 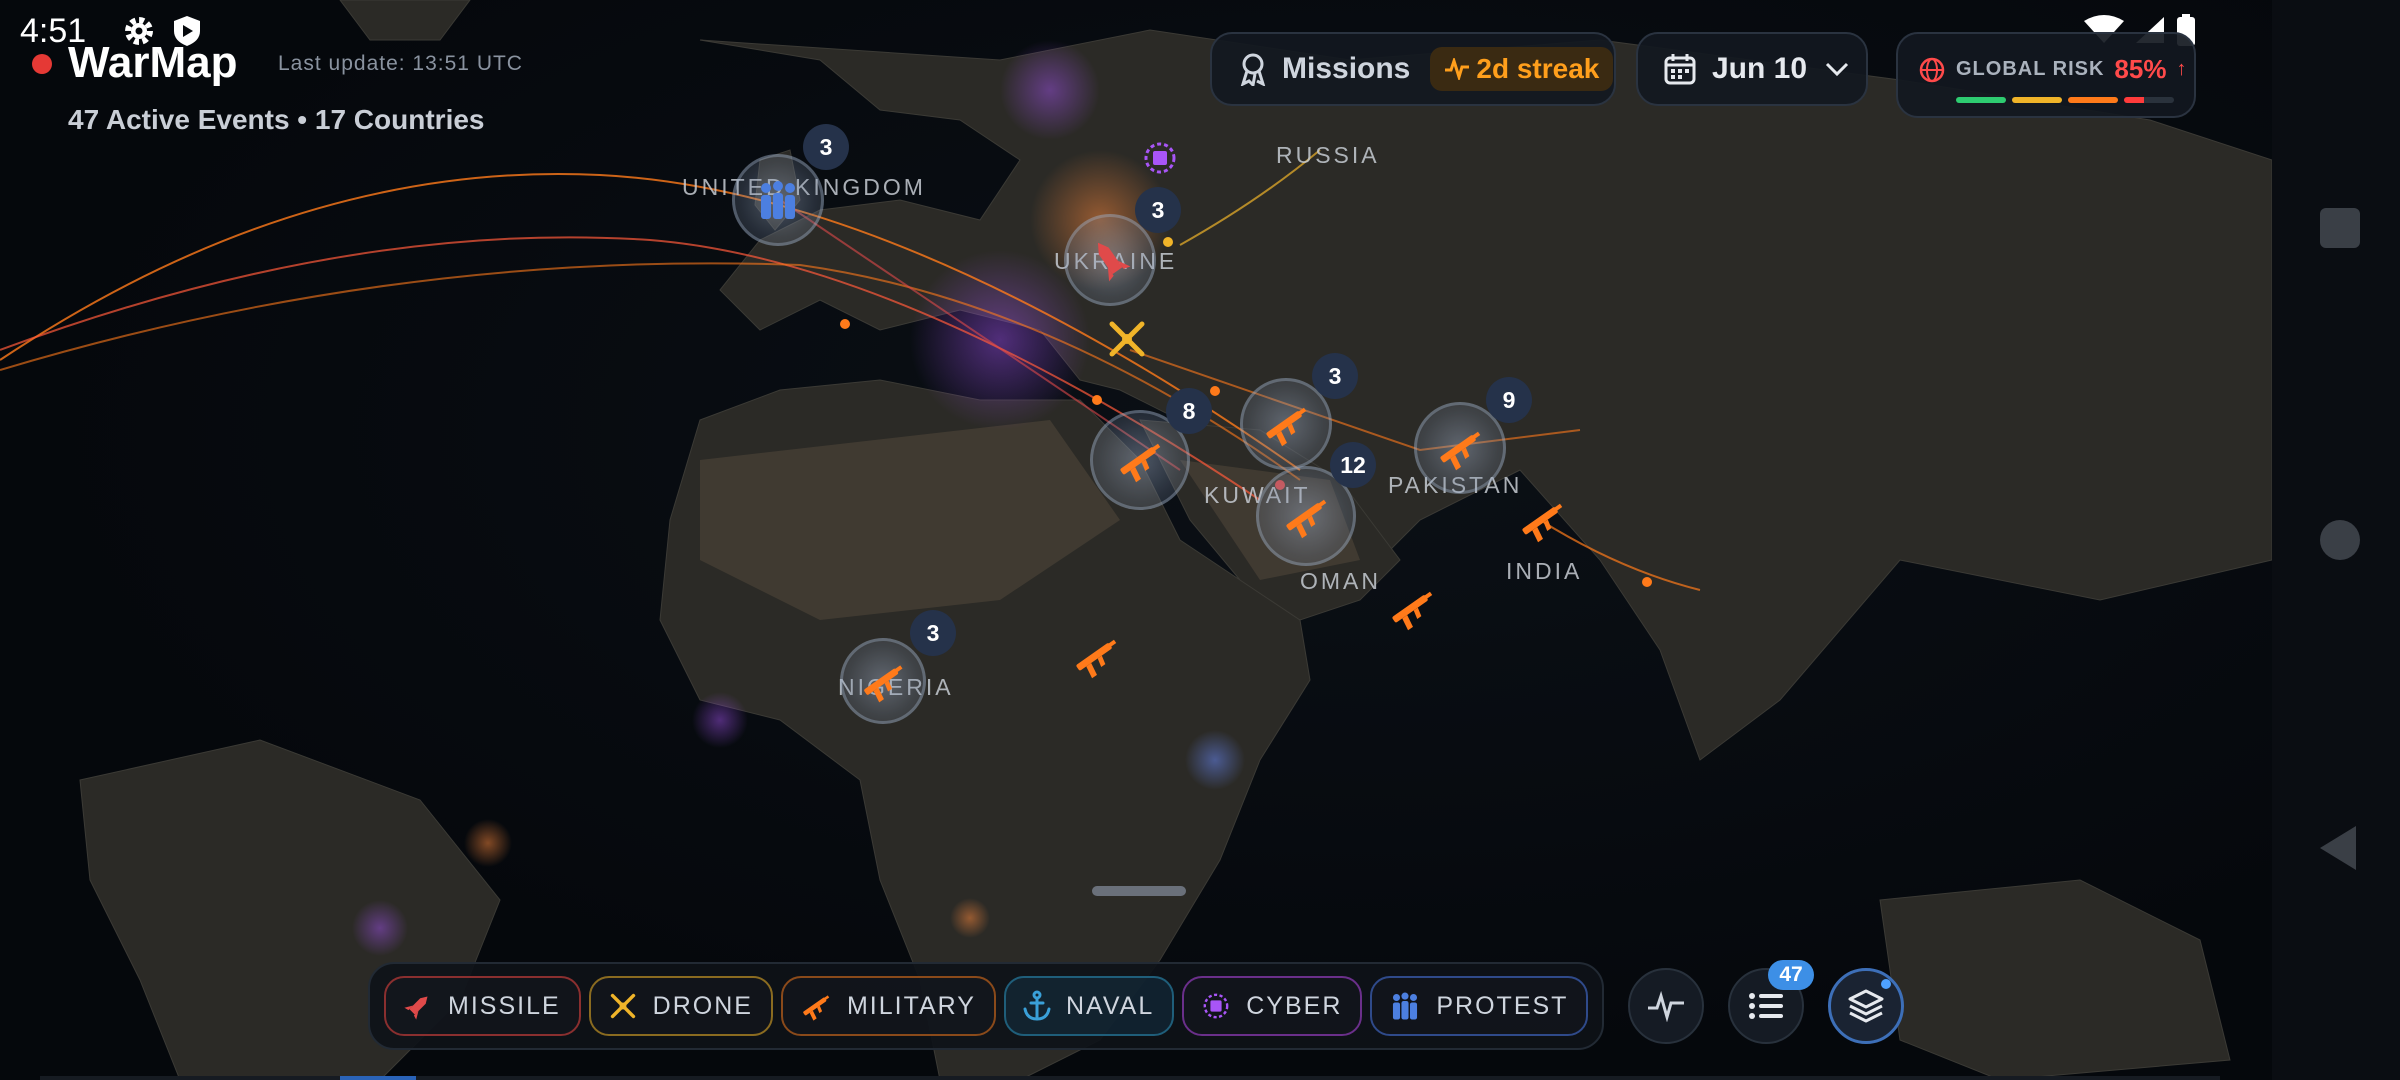 What do you see at coordinates (1760, 68) in the screenshot?
I see `date-label: Jun 10` at bounding box center [1760, 68].